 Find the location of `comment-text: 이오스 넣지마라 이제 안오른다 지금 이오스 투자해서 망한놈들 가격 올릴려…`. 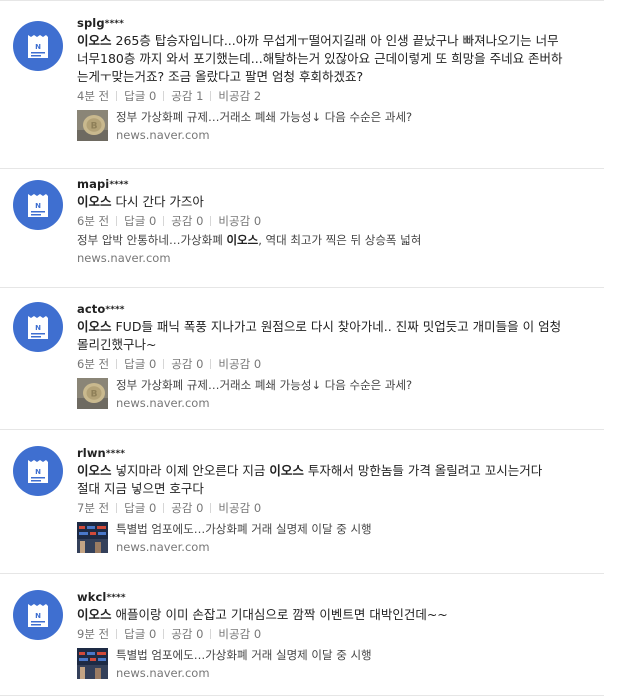

comment-text: 이오스 넣지마라 이제 안오른다 지금 이오스 투자해서 망한놈들 가격 올릴려… is located at coordinates (340, 480).